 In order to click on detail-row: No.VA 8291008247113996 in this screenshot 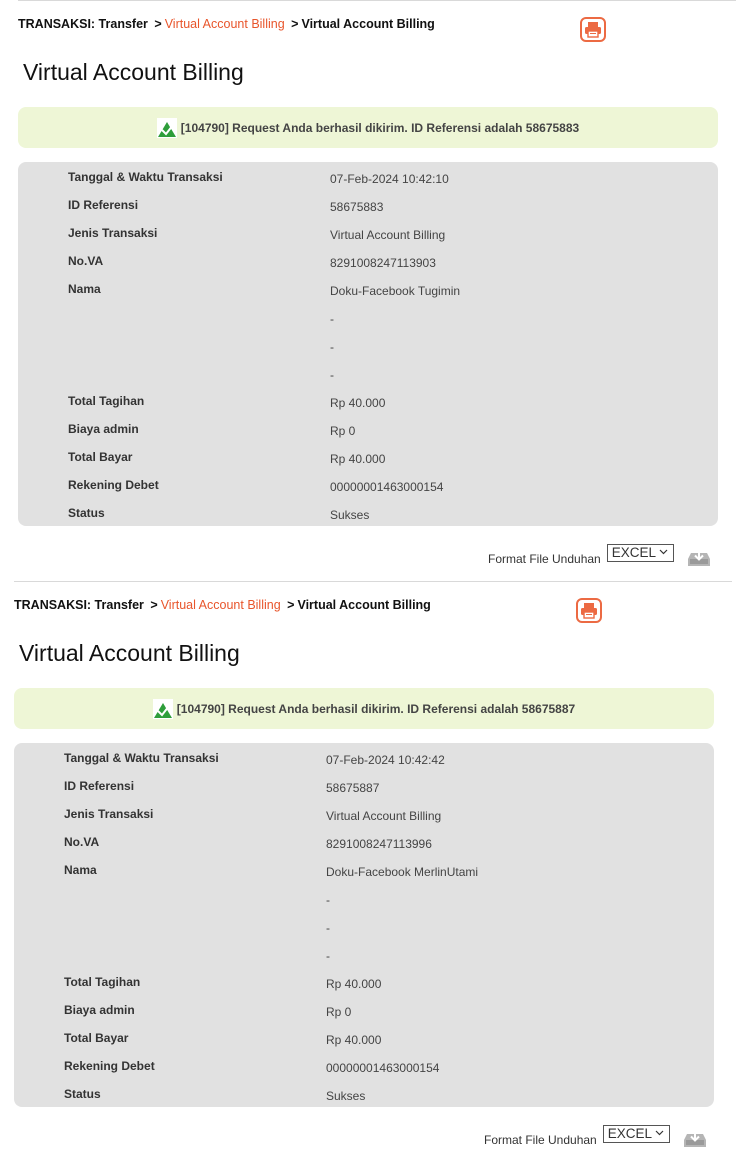, I will do `click(364, 849)`.